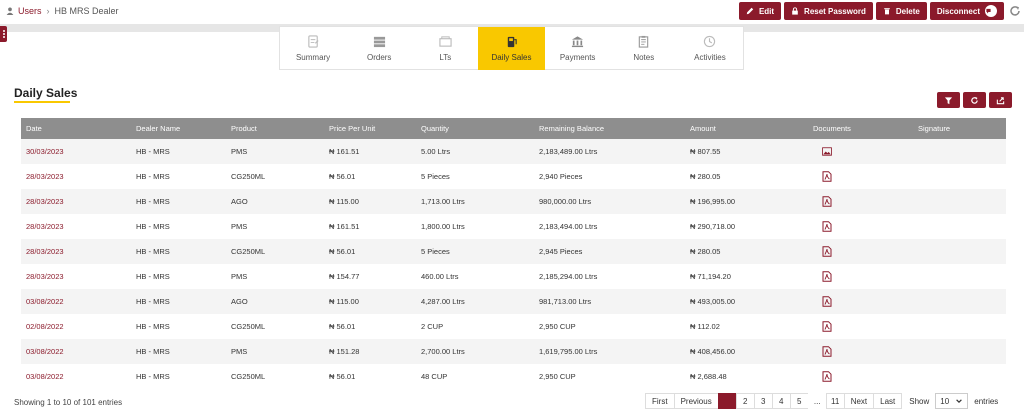  Describe the element at coordinates (3, 34) in the screenshot. I see `sidebar-toggle-icon` at that location.